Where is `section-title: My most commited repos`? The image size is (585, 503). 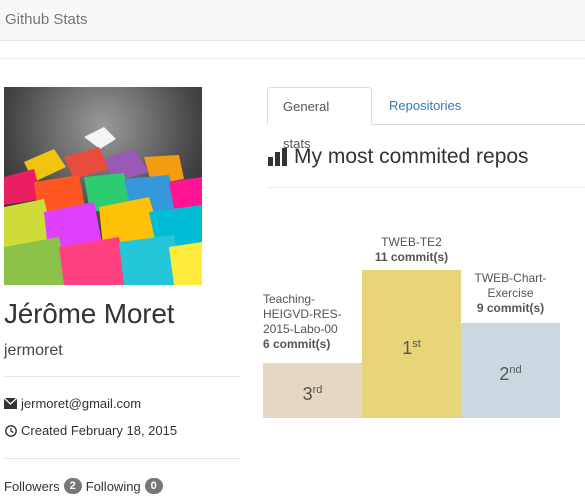
section-title: My most commited repos is located at coordinates (411, 156).